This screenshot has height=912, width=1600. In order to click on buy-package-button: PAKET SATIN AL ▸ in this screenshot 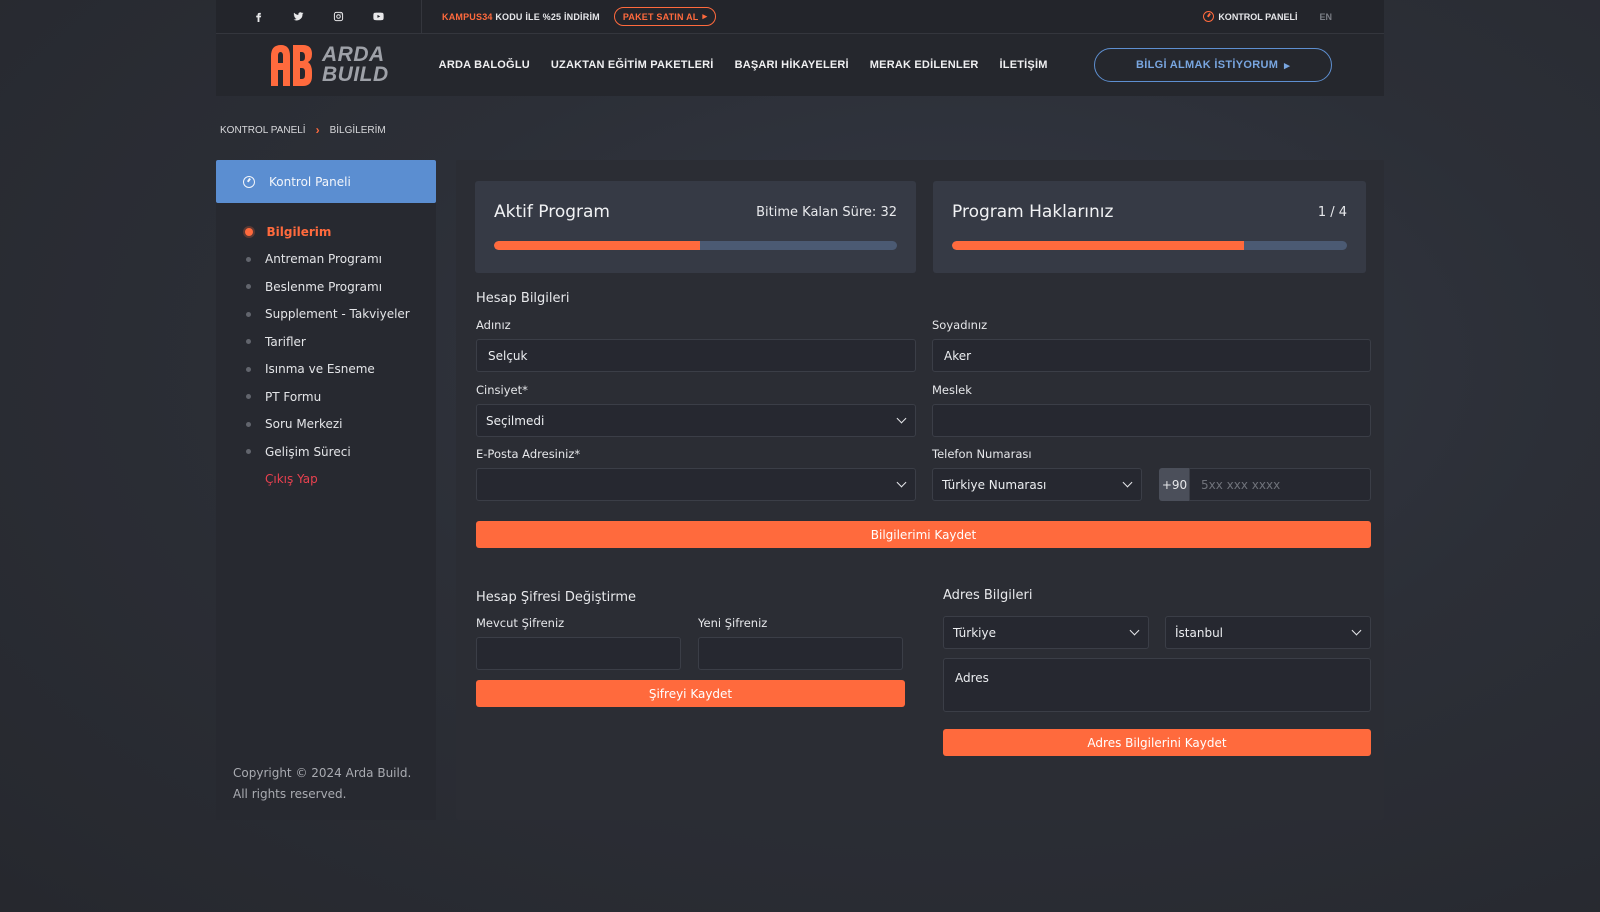, I will do `click(665, 16)`.